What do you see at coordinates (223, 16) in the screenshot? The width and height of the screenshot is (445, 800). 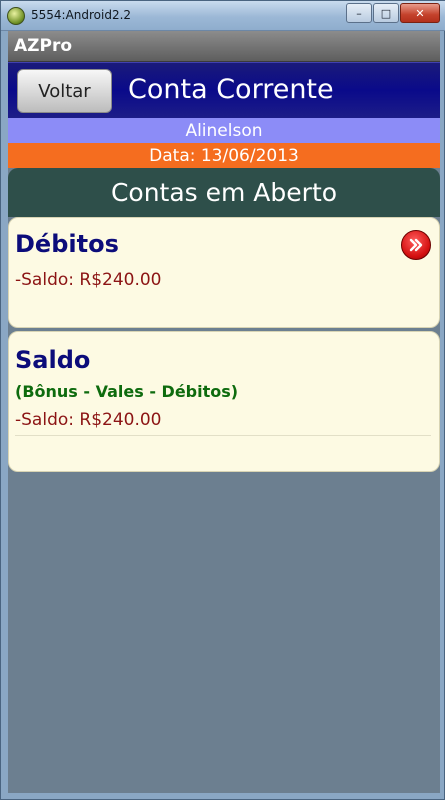 I see `window-titlebar: 5554:Android2.2 – □ ✕` at bounding box center [223, 16].